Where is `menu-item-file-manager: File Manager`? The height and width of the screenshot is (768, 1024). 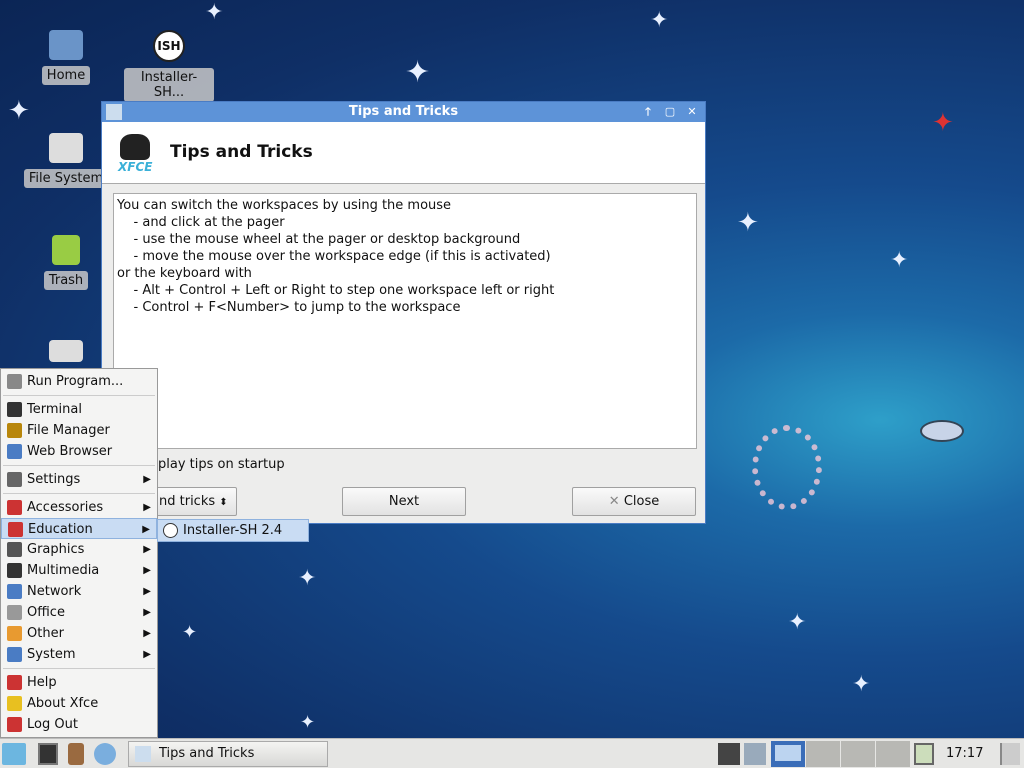
menu-item-file-manager: File Manager is located at coordinates (79, 430).